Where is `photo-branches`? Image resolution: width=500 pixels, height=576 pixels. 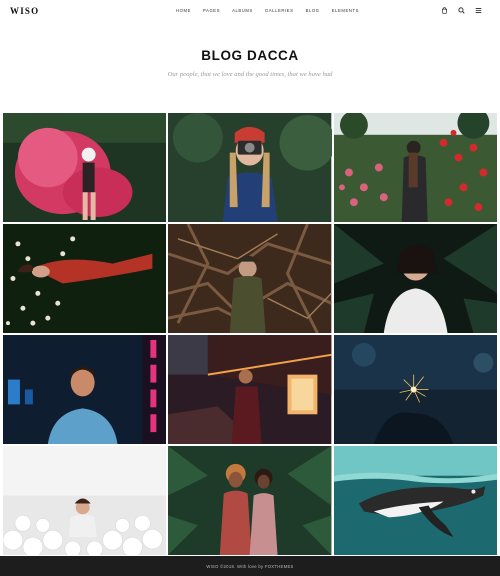 photo-branches is located at coordinates (250, 278).